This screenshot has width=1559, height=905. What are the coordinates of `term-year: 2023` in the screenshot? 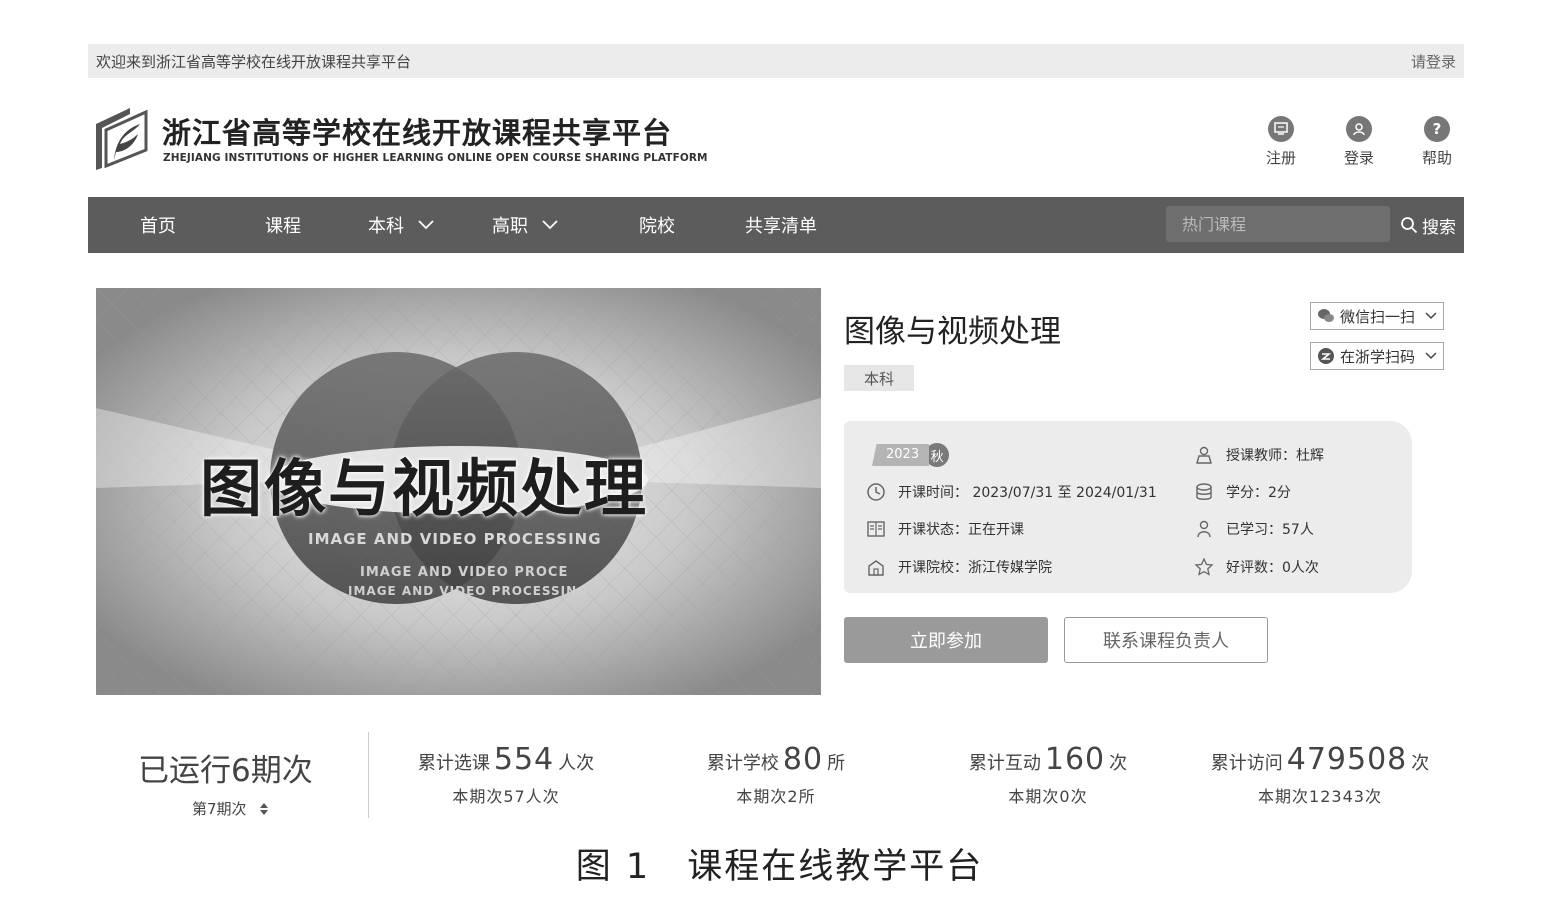 It's located at (901, 455).